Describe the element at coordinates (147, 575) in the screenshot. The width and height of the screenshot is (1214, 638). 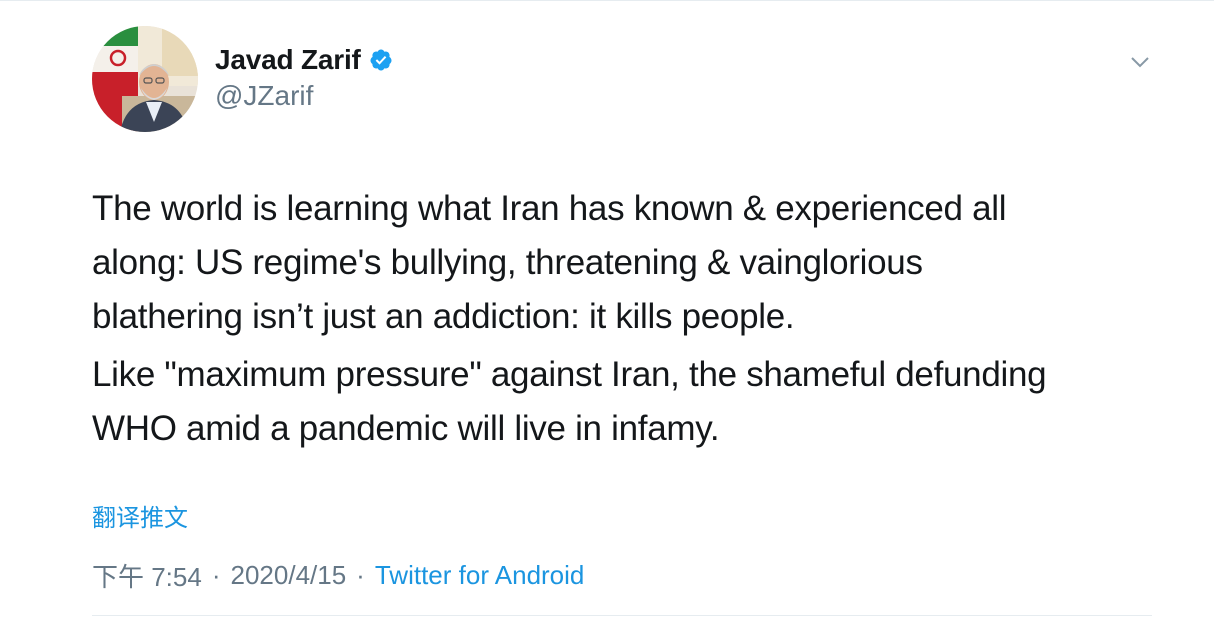
I see `tweet-time: 下午 7:54` at that location.